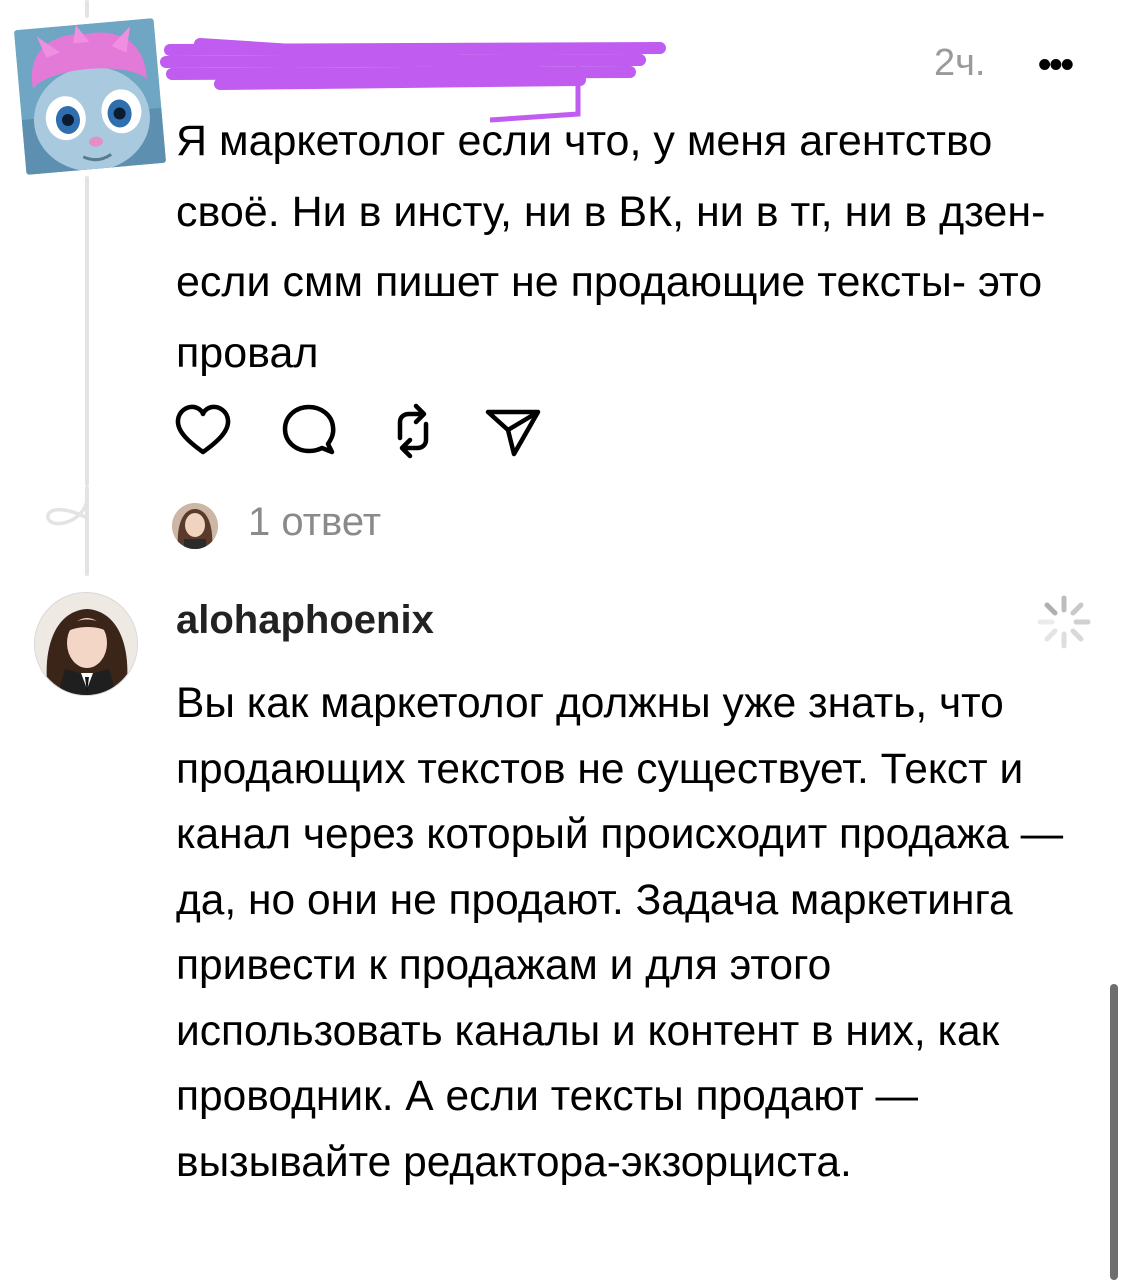 This screenshot has height=1280, width=1127. Describe the element at coordinates (1064, 622) in the screenshot. I see `loading-spinner-icon` at that location.